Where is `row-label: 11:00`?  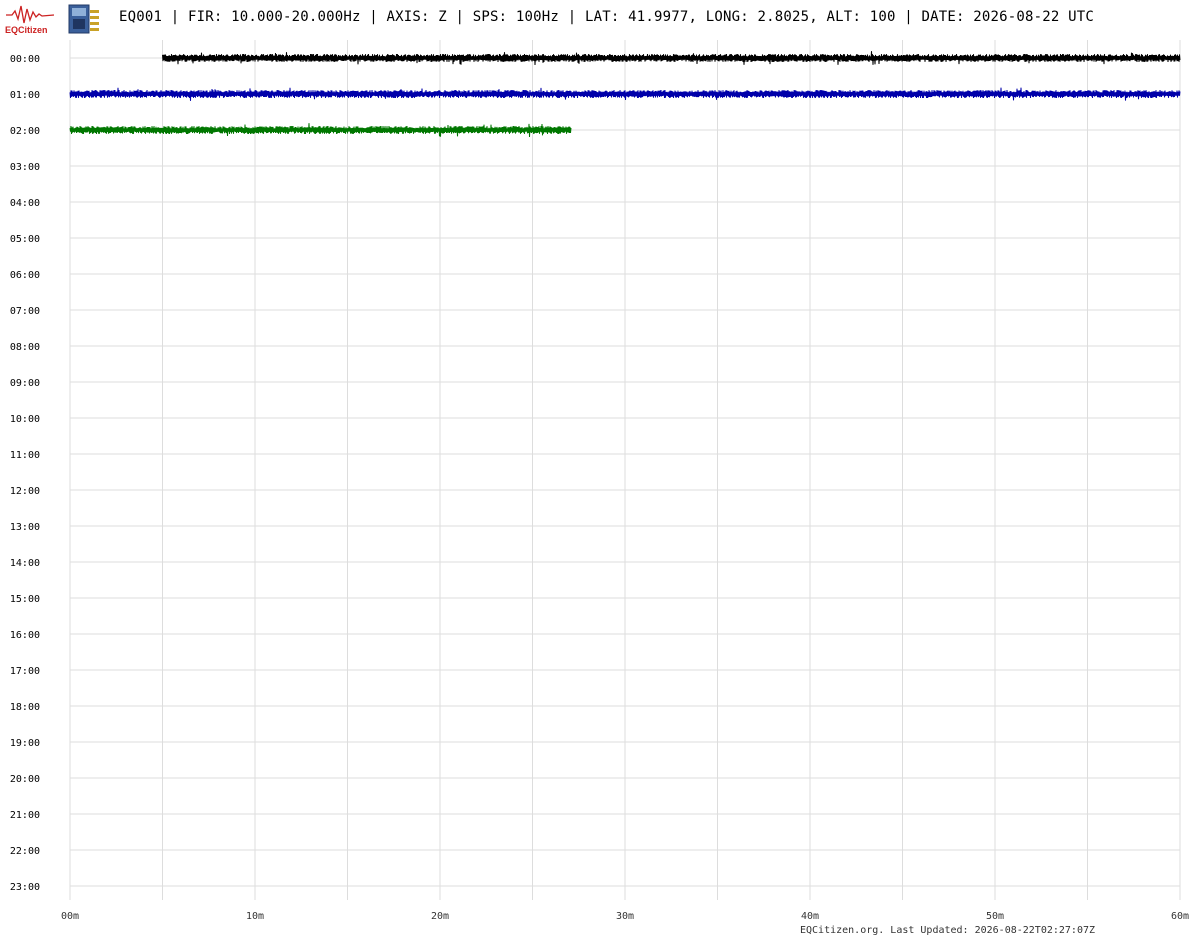 row-label: 11:00 is located at coordinates (25, 455).